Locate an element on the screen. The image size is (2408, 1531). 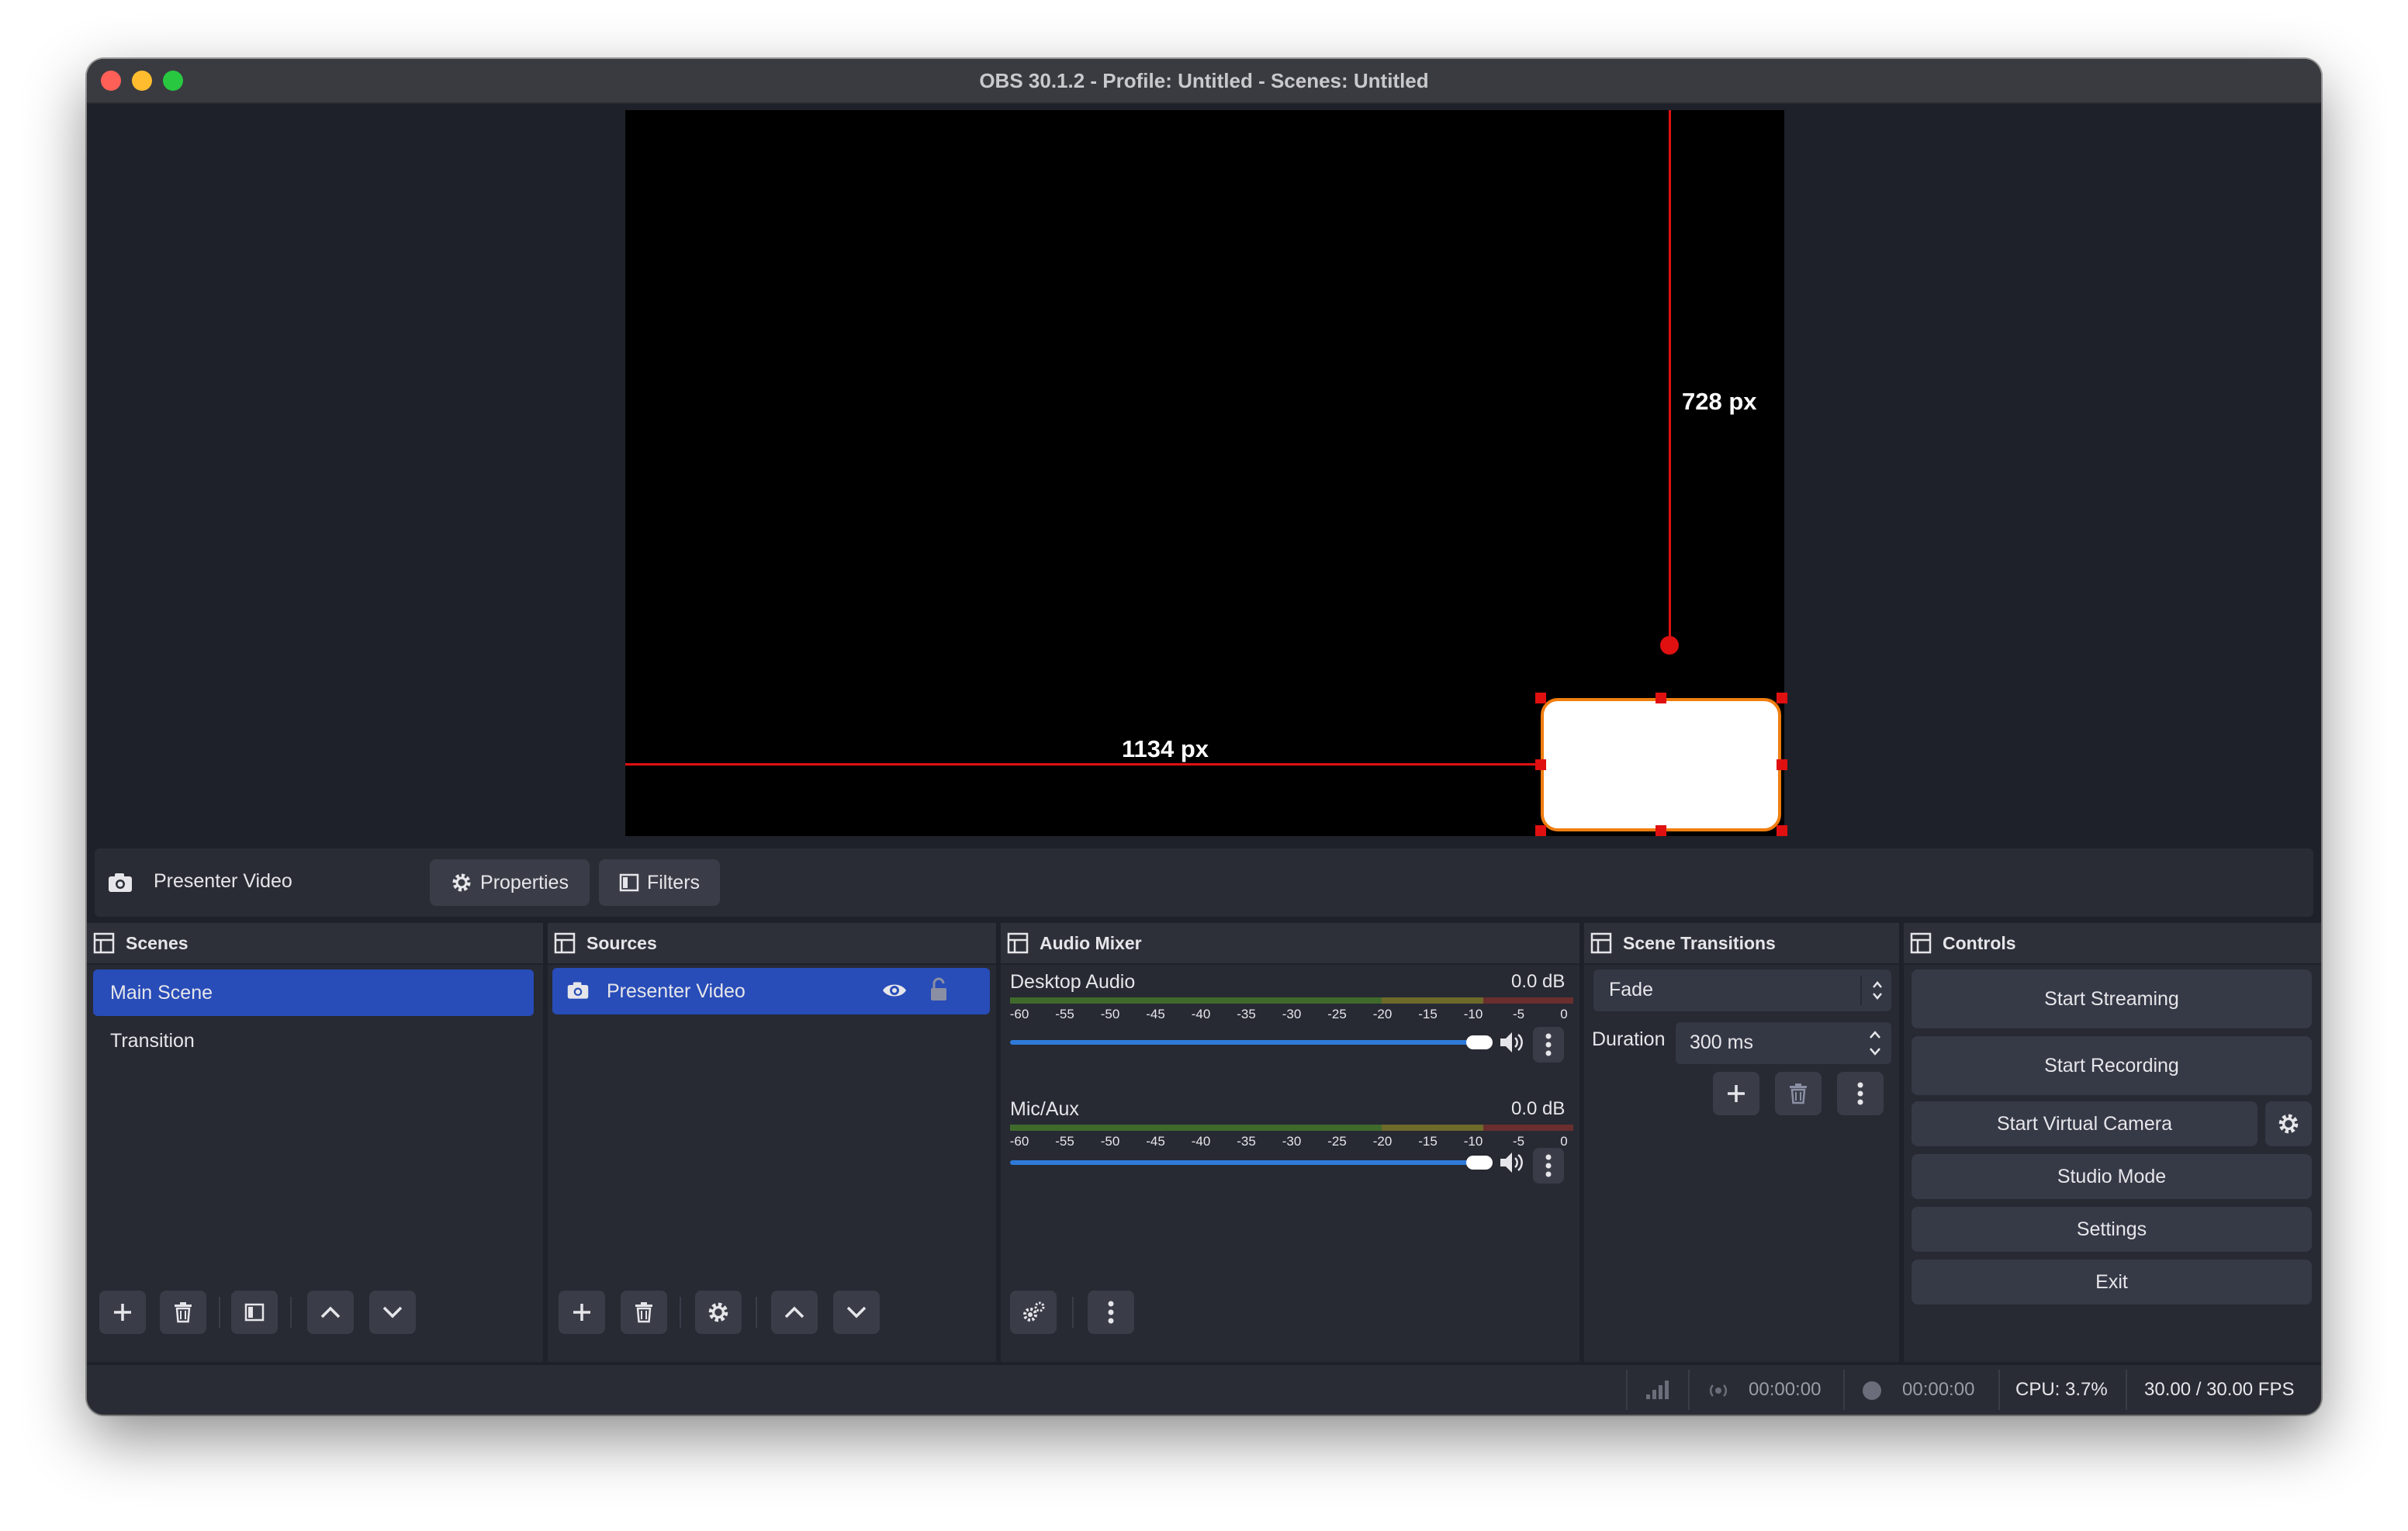
transition-select: Fade is located at coordinates (1742, 990).